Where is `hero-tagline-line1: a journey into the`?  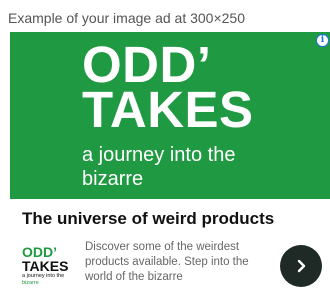 hero-tagline-line1: a journey into the is located at coordinates (159, 155).